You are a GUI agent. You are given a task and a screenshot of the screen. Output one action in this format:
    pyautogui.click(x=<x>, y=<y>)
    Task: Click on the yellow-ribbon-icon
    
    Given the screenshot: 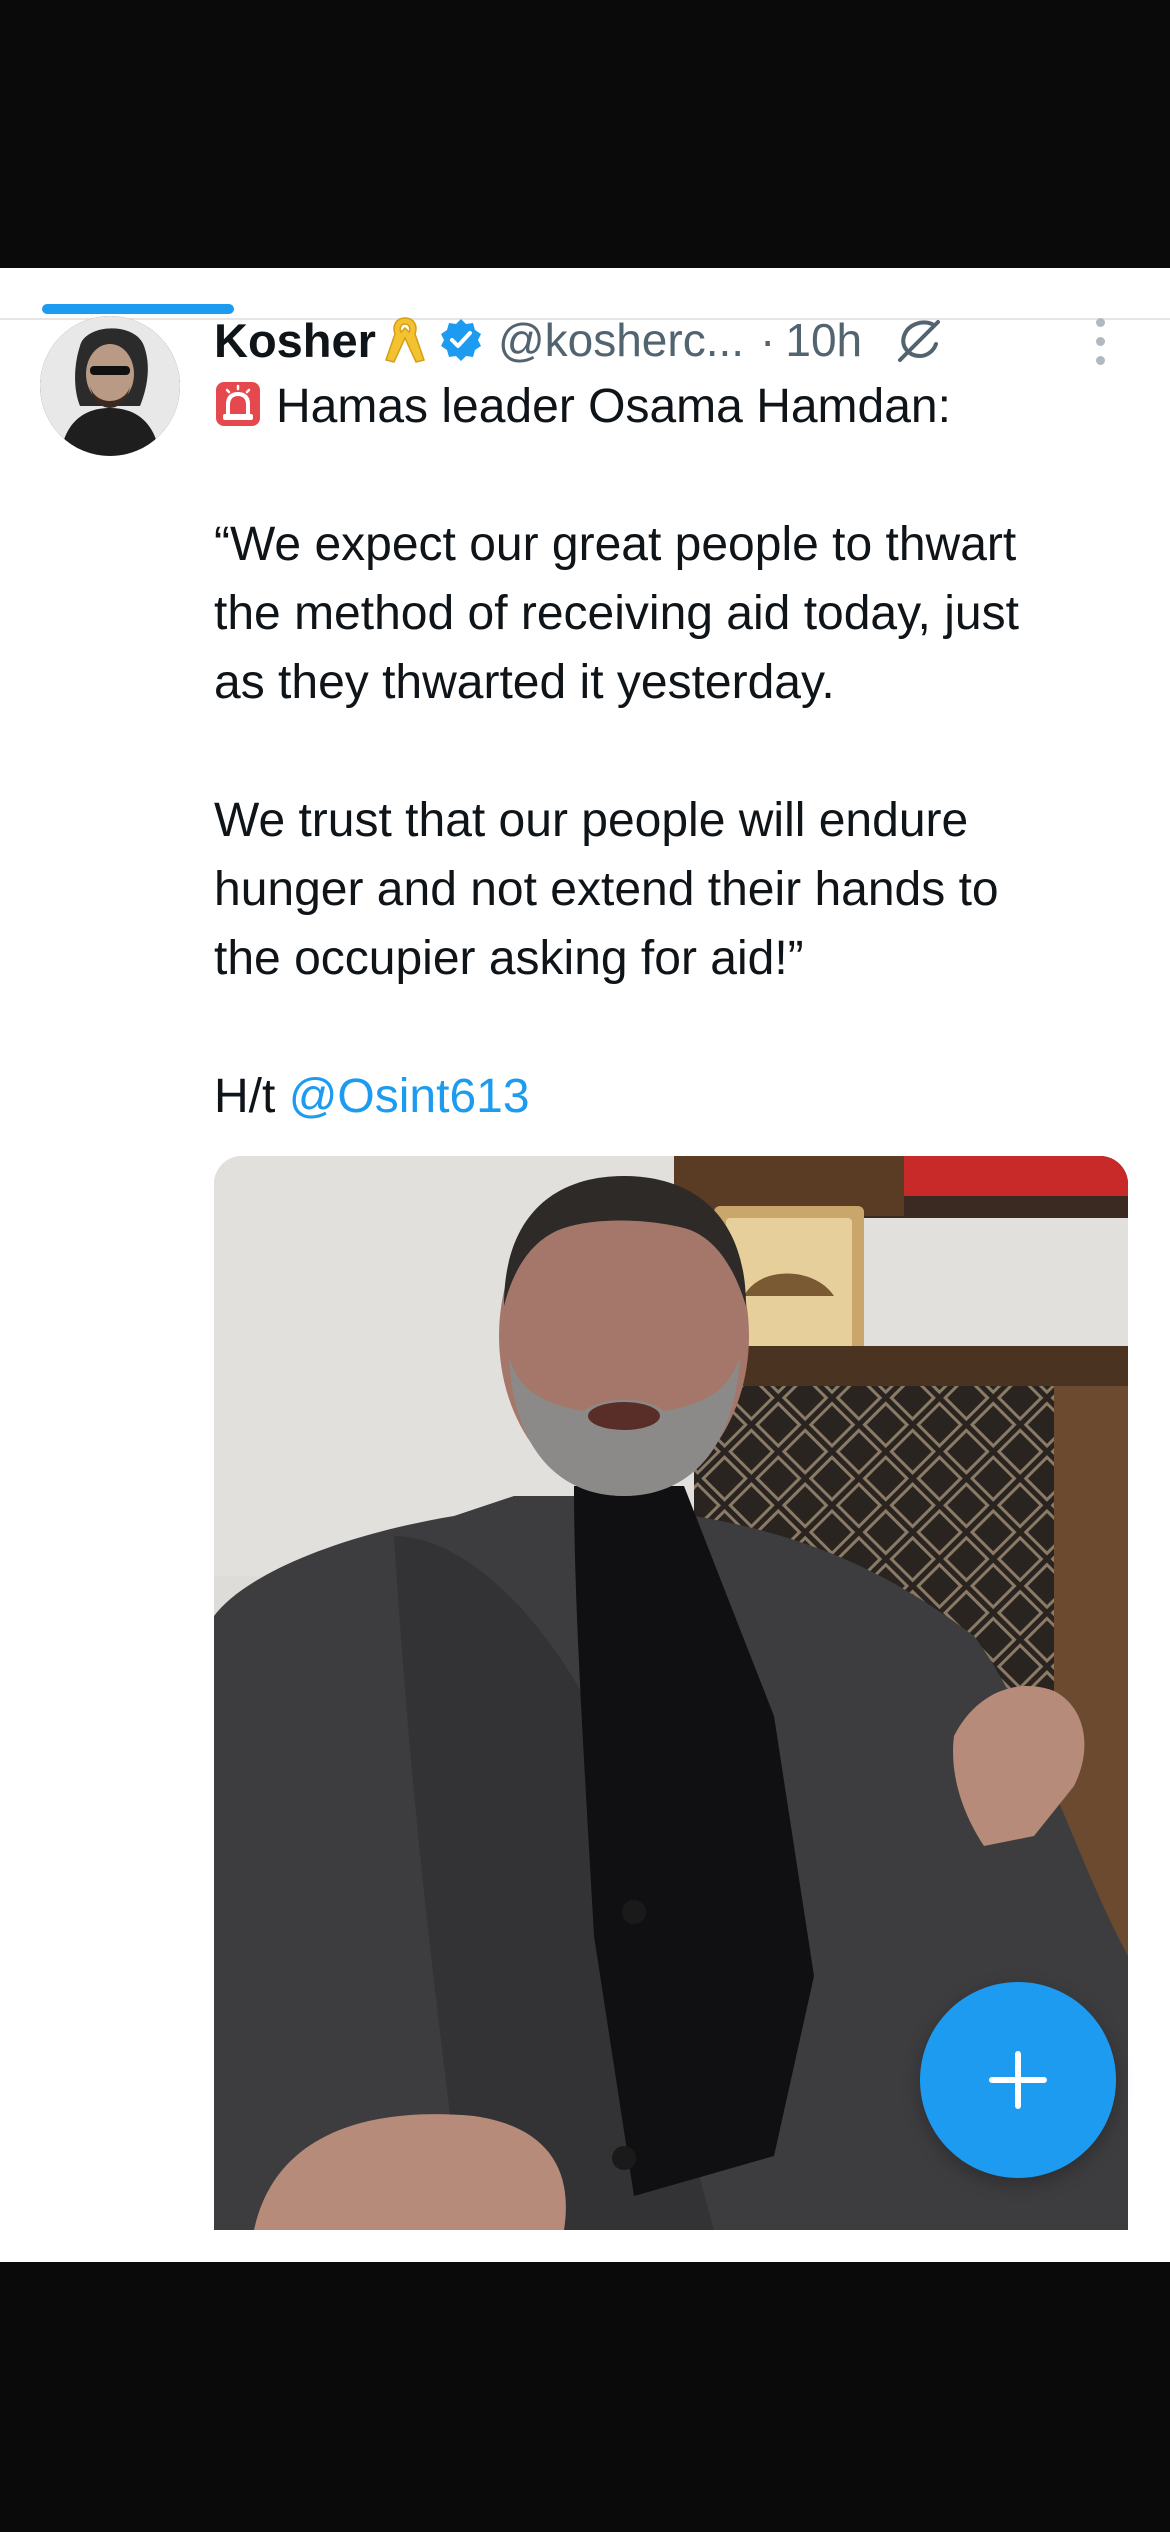 What is the action you would take?
    pyautogui.click(x=405, y=340)
    